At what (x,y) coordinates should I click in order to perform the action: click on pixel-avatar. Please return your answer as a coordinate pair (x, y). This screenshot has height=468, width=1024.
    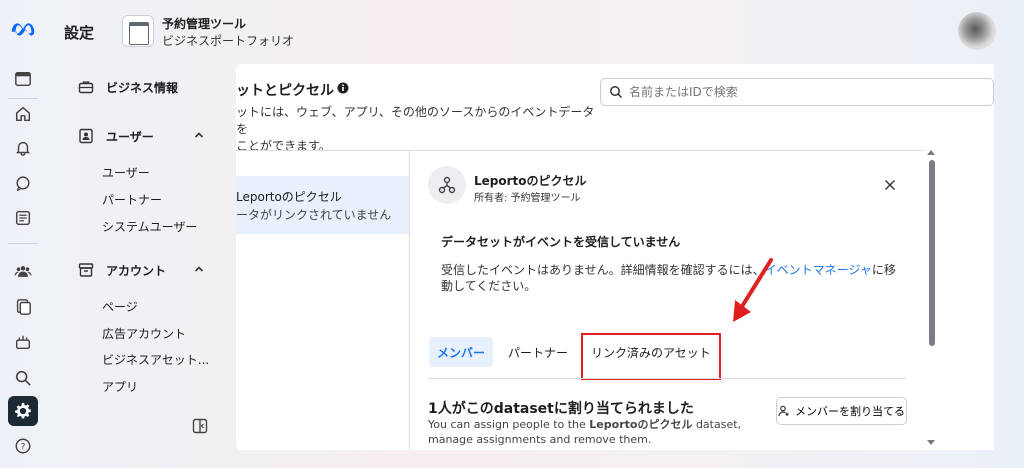
    Looking at the image, I should click on (447, 185).